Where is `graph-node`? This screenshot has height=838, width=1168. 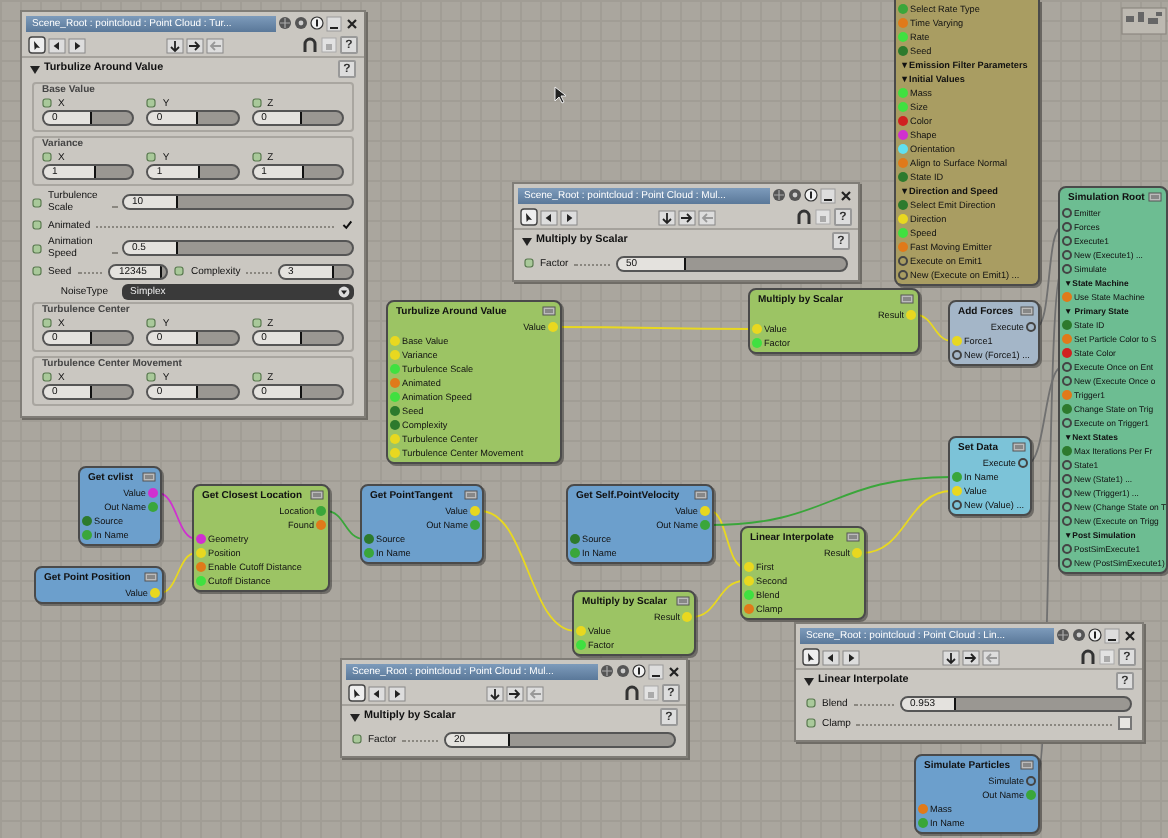 graph-node is located at coordinates (1113, 380).